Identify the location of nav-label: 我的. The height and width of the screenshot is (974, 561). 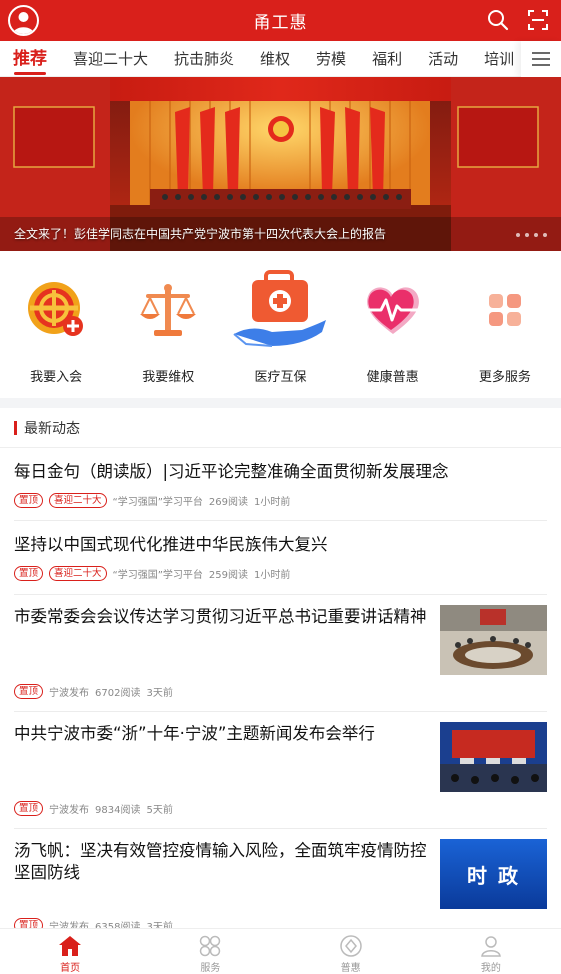
(490, 968).